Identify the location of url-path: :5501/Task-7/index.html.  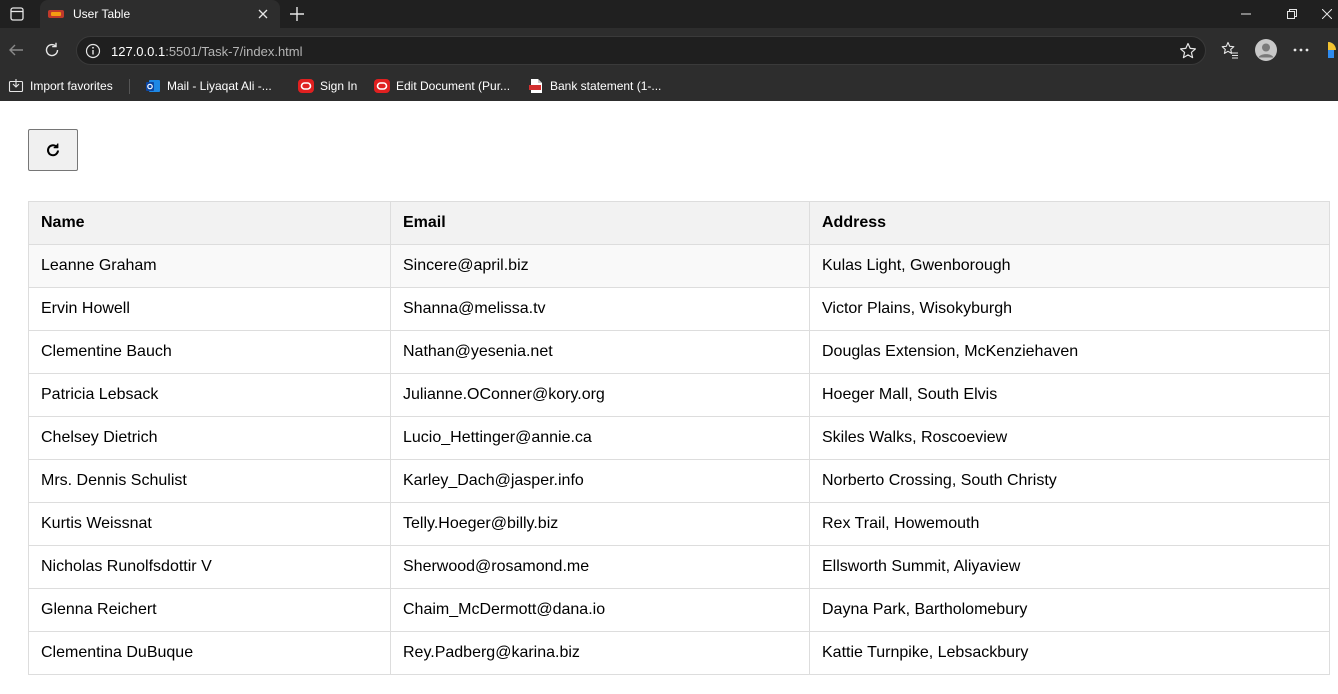
(234, 51).